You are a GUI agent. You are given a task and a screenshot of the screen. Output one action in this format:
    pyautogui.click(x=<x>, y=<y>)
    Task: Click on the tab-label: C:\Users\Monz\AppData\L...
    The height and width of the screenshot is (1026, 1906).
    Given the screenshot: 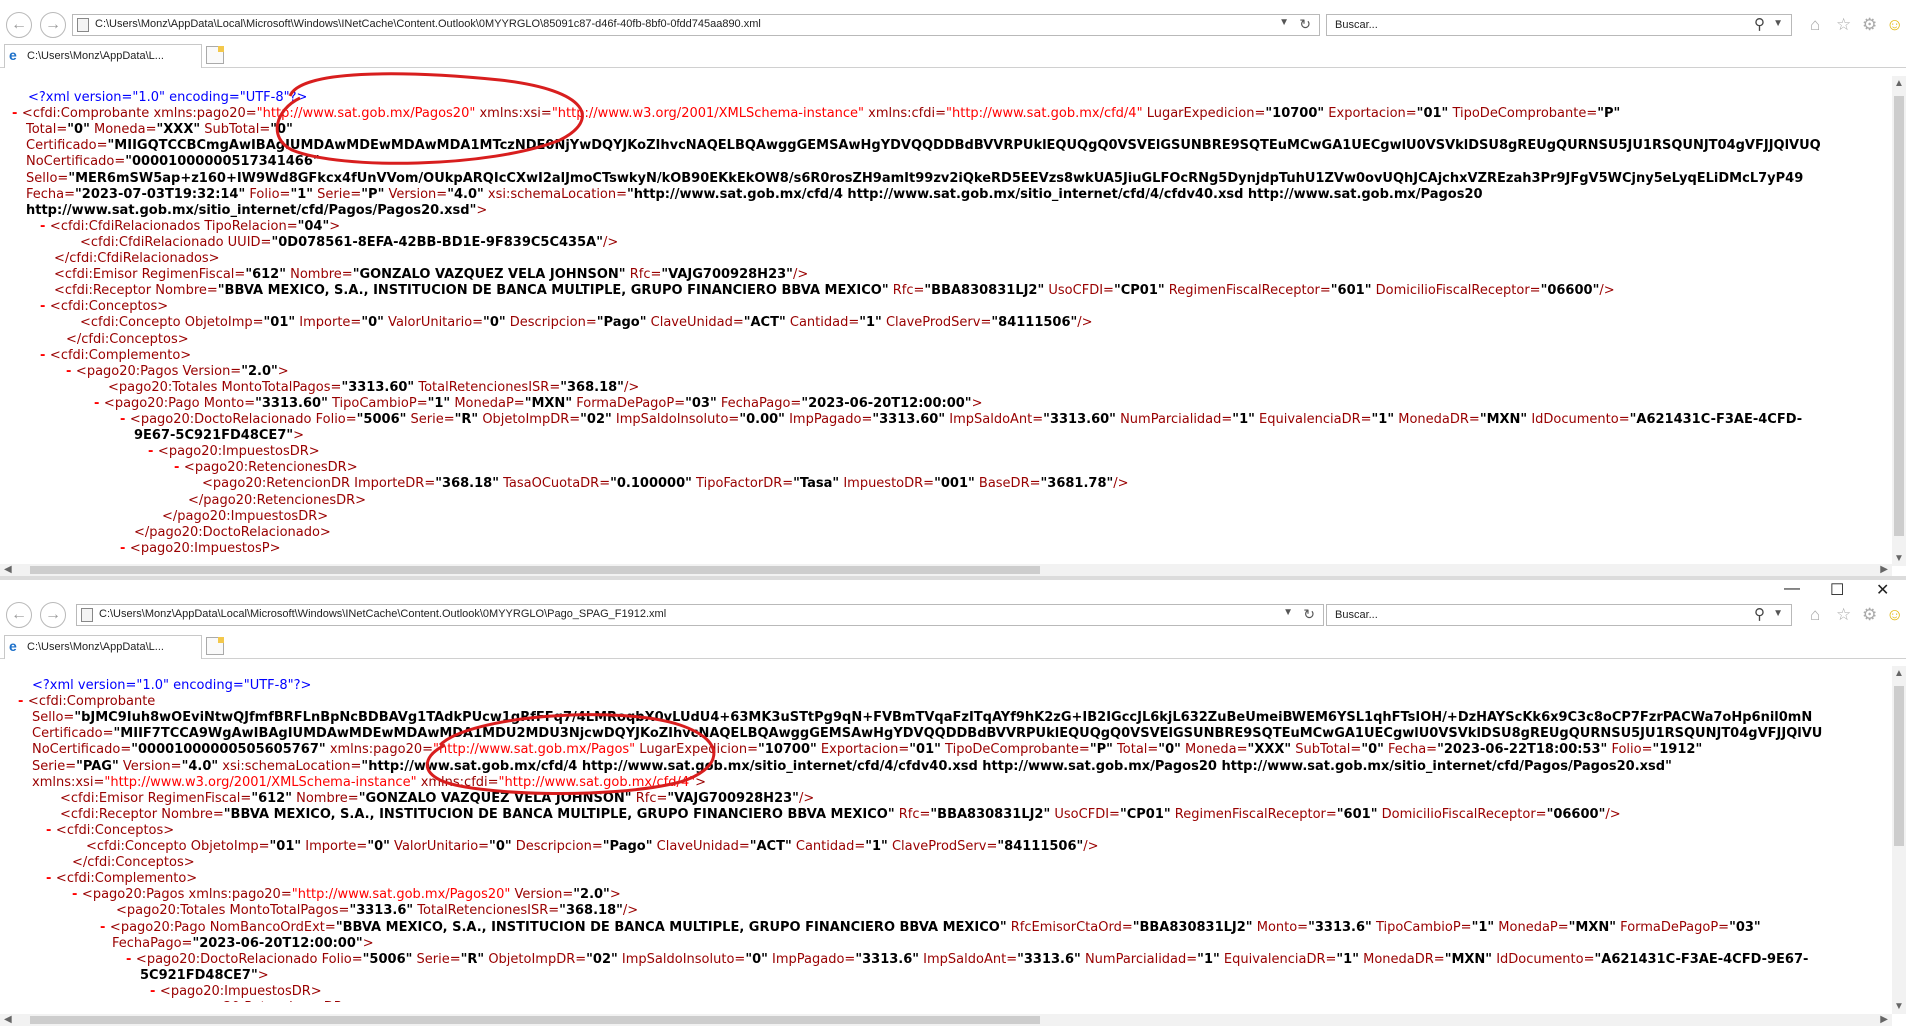 What is the action you would take?
    pyautogui.click(x=95, y=647)
    